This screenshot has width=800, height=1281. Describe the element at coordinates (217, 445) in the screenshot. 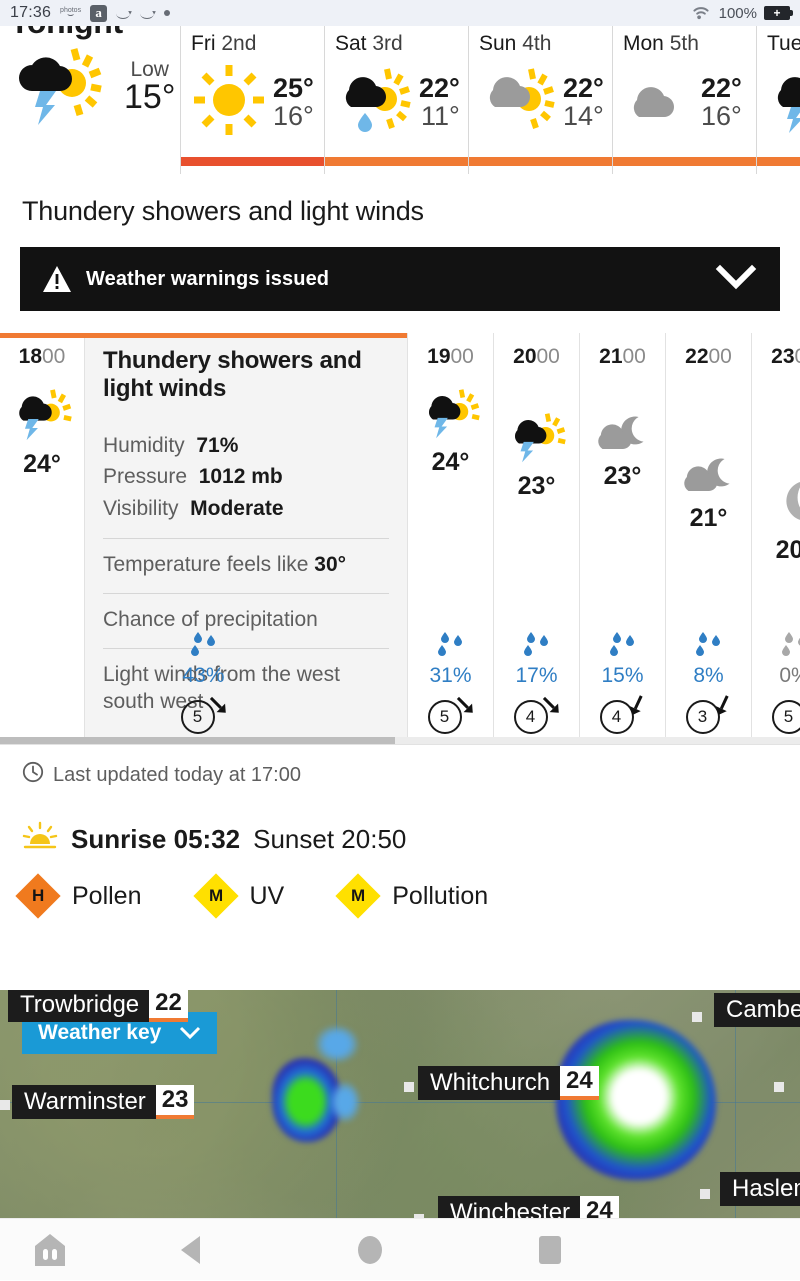

I see `humidity-value: 71%` at that location.